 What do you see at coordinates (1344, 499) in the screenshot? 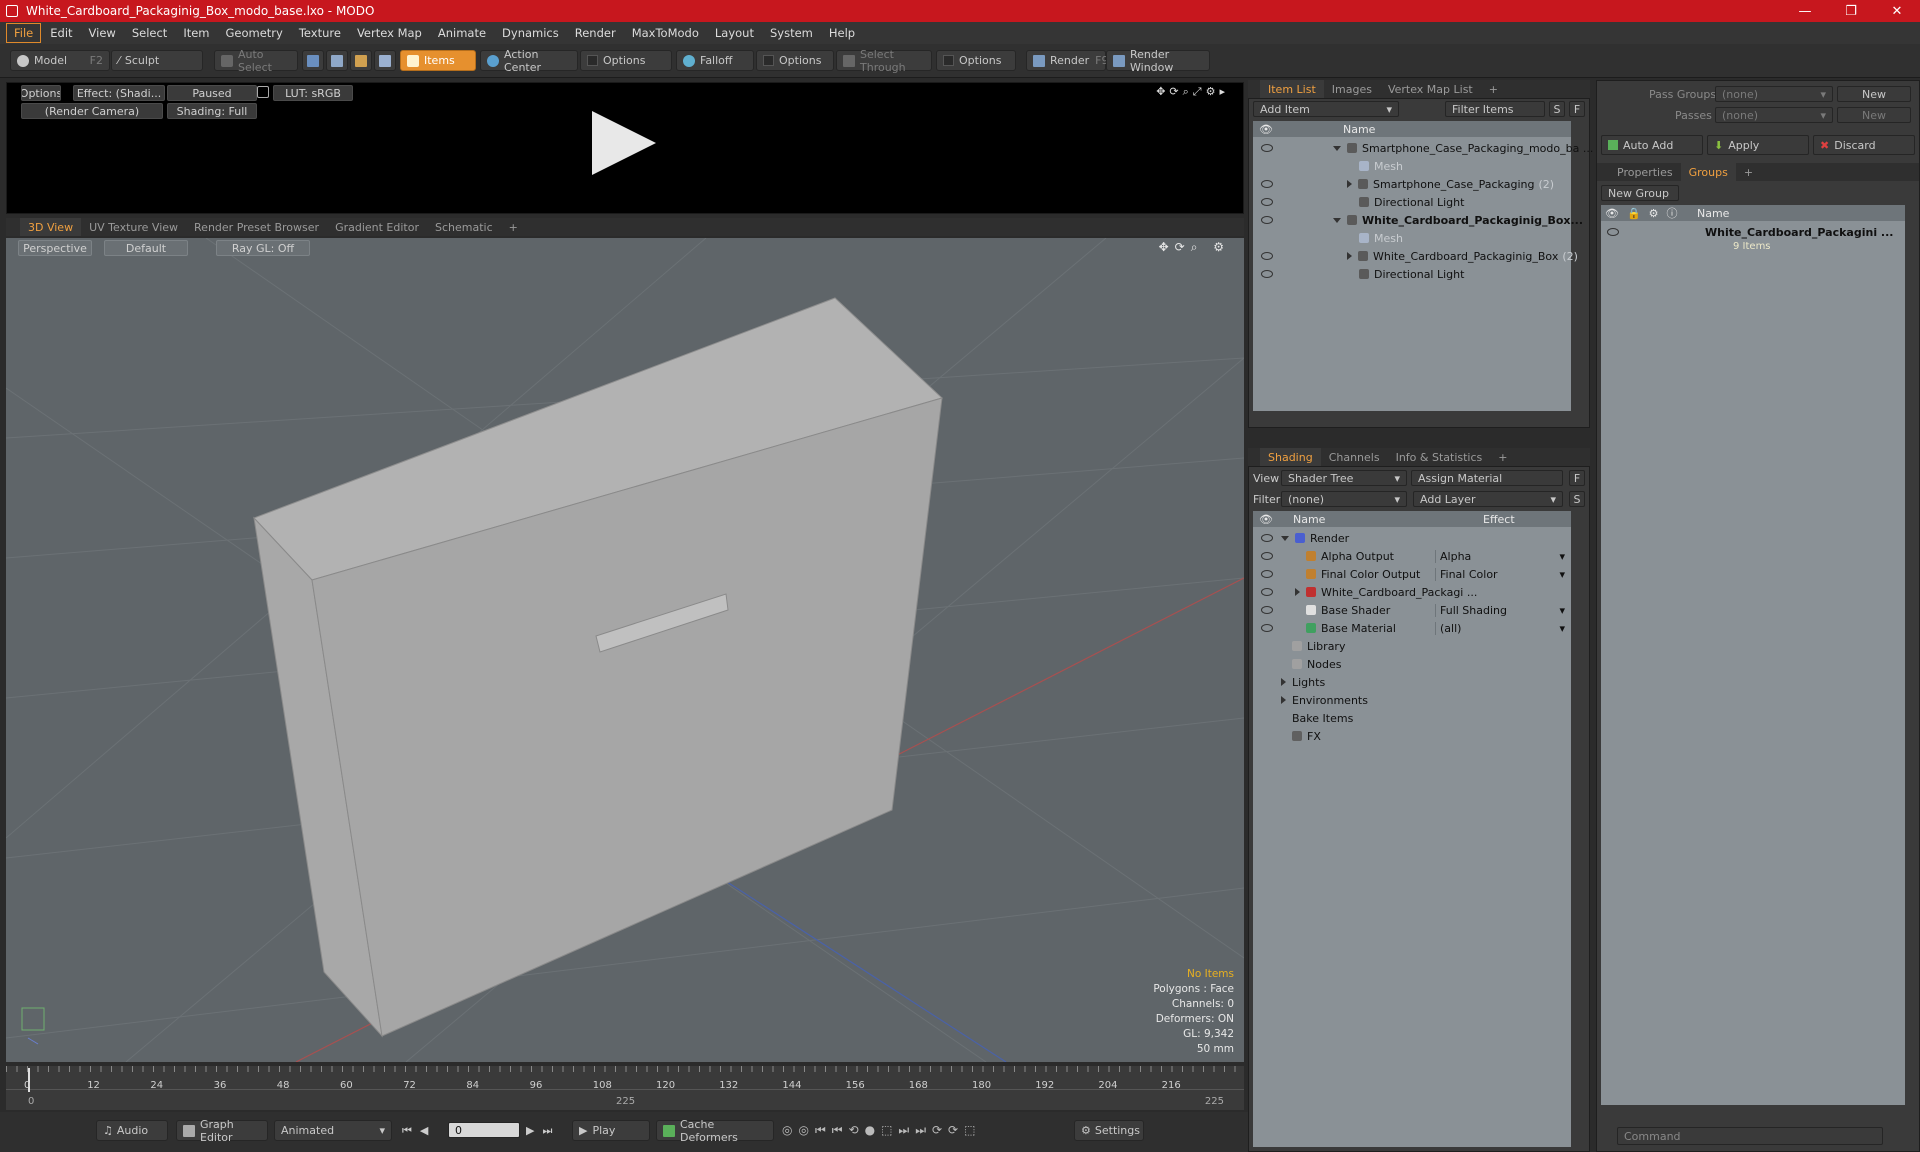
I see `filter-dropdown: (none) ▾` at bounding box center [1344, 499].